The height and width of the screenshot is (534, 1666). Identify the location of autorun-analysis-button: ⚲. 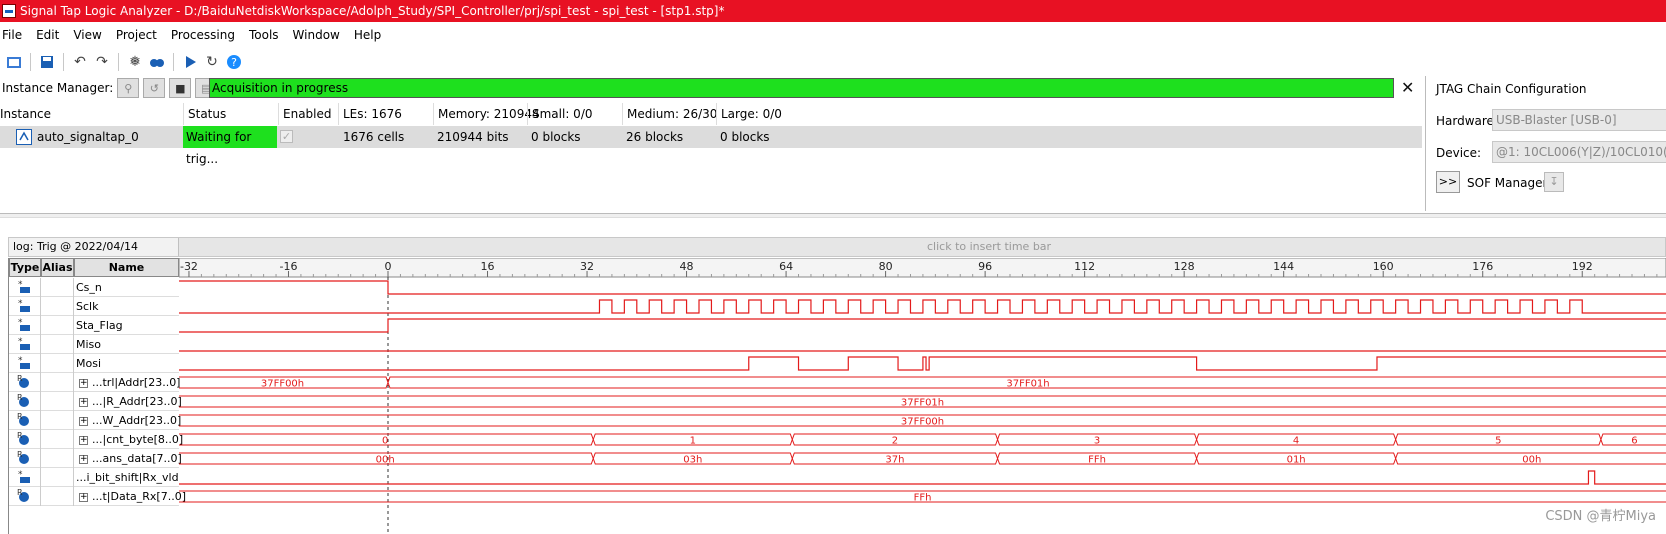
(128, 88).